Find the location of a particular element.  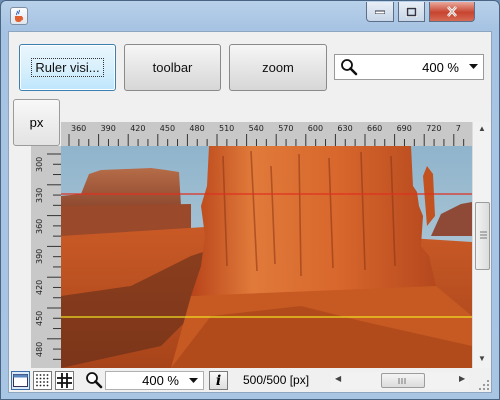

vertical-ruler: 300 330 360 390 420 450 480 is located at coordinates (46, 257).